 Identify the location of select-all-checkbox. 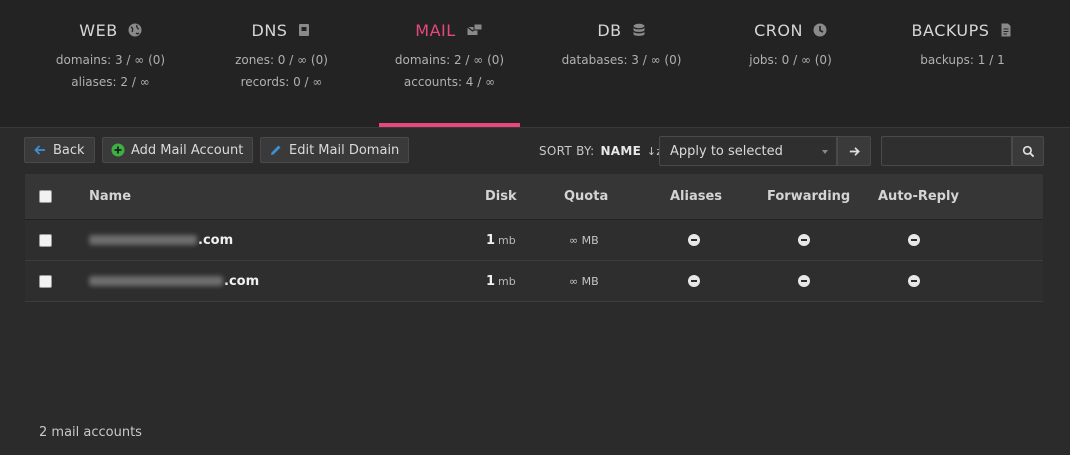
(45, 196).